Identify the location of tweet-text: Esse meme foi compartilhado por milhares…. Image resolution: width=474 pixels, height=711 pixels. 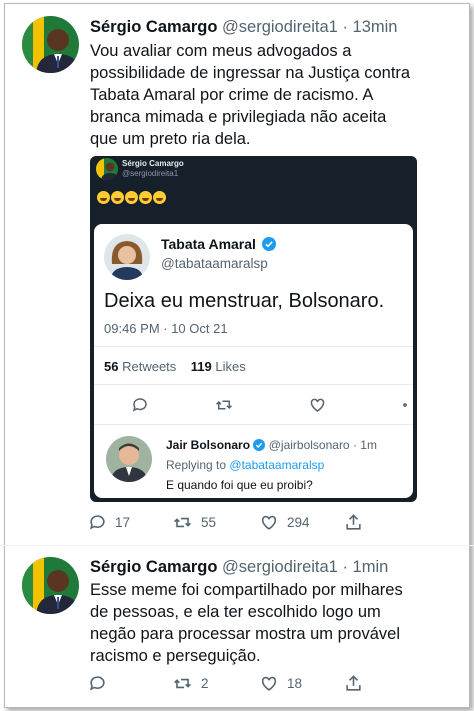
(262, 623).